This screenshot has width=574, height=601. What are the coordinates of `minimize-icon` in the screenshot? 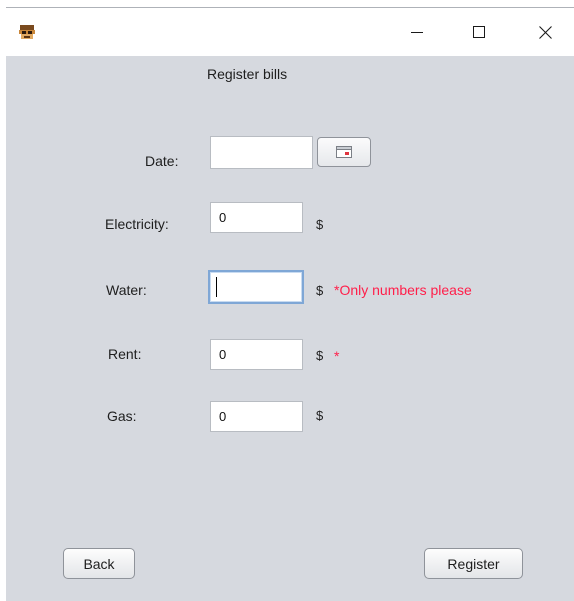 It's located at (417, 32).